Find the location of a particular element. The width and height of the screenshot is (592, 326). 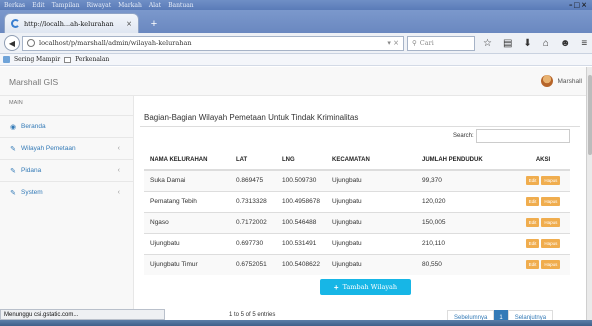

tab-title: http://localh...ah-kelurahan is located at coordinates (69, 23).